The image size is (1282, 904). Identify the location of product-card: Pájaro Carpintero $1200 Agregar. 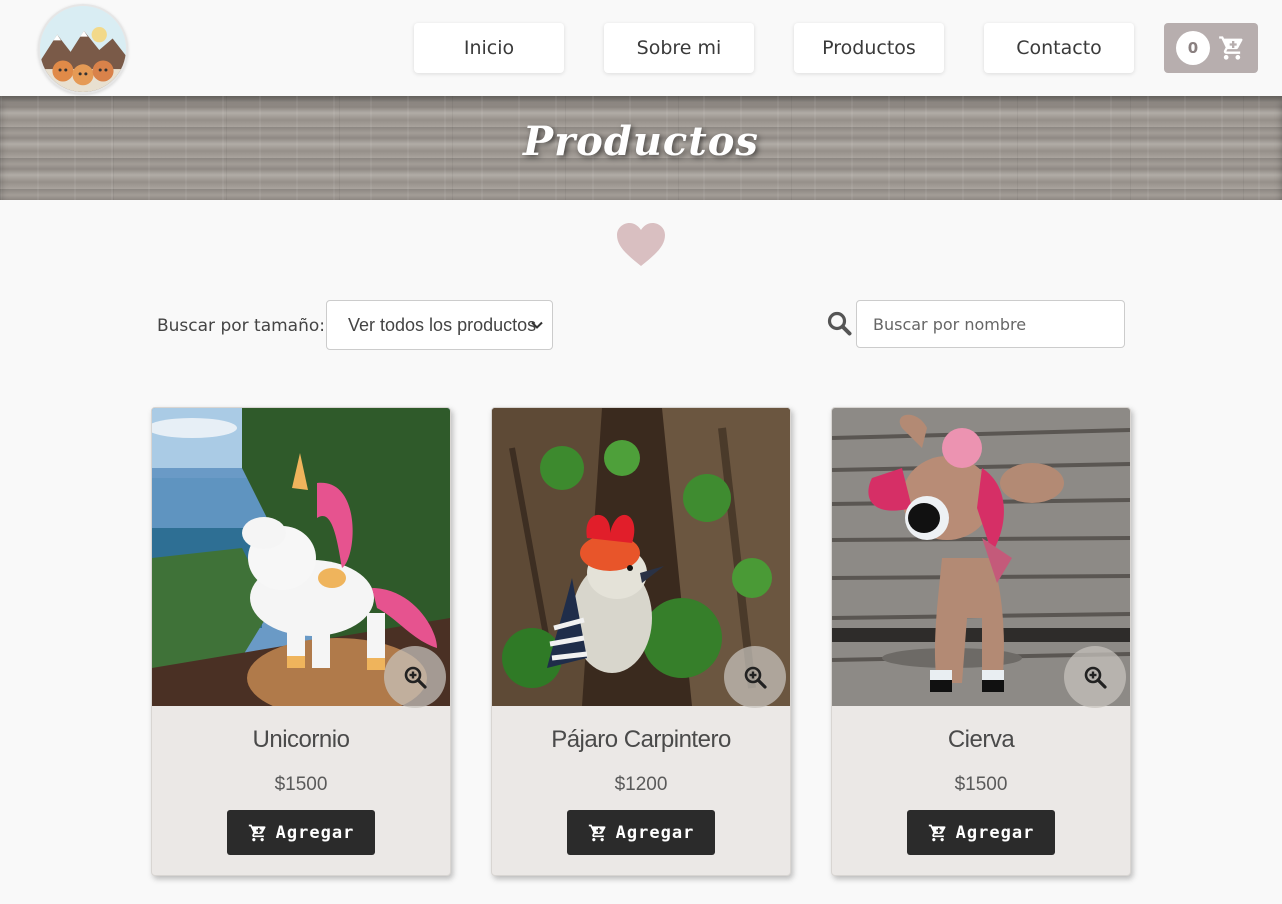
(641, 641).